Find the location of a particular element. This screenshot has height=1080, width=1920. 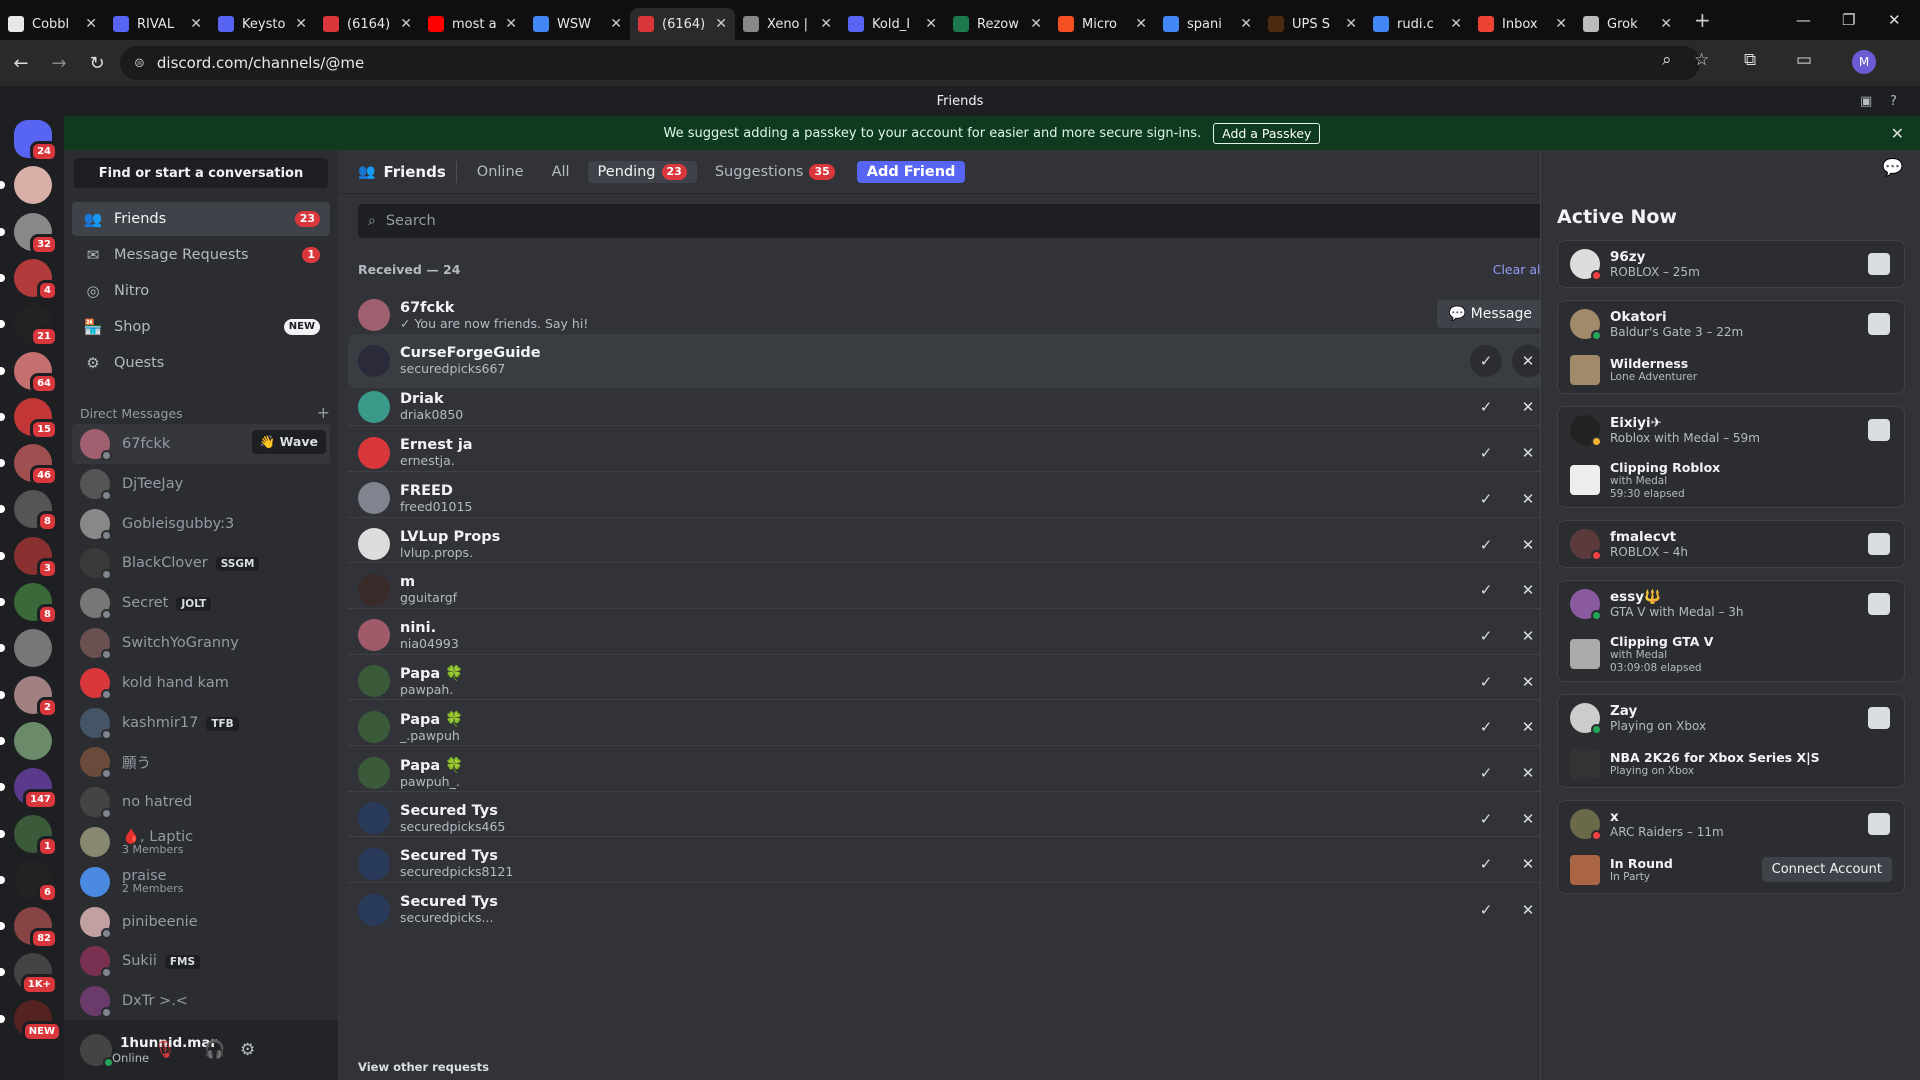

dm-item: Gobleisgubby:3 is located at coordinates (201, 524).